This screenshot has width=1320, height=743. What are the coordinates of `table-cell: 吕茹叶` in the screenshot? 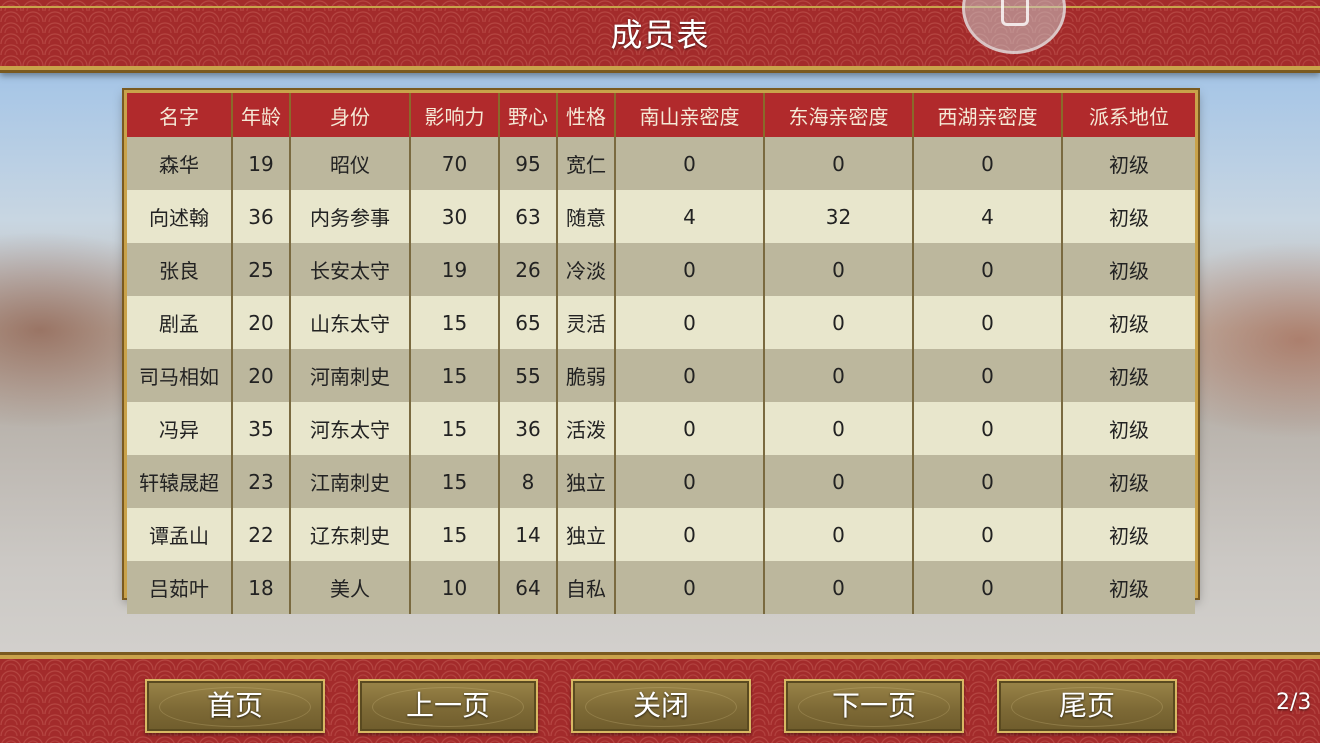 It's located at (180, 587).